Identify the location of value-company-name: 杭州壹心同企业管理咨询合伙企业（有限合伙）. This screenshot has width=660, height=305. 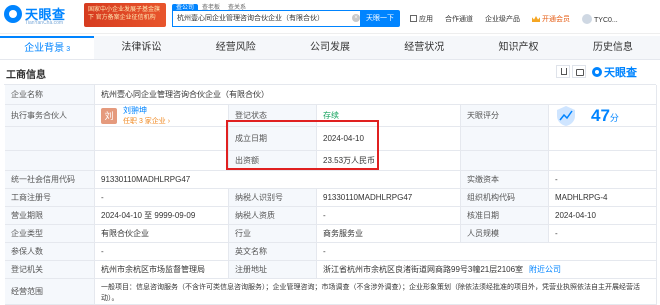
(376, 94).